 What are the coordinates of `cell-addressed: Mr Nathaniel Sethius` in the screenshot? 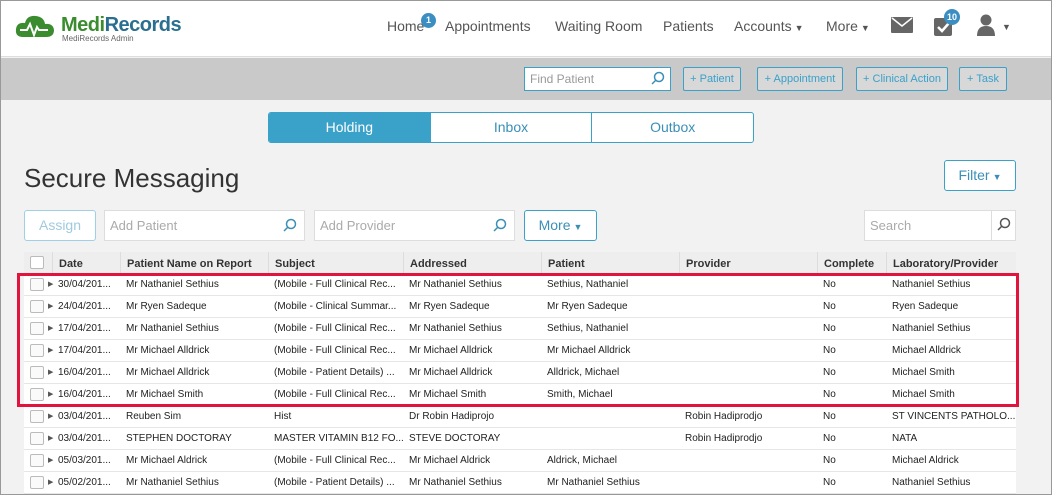 It's located at (455, 328).